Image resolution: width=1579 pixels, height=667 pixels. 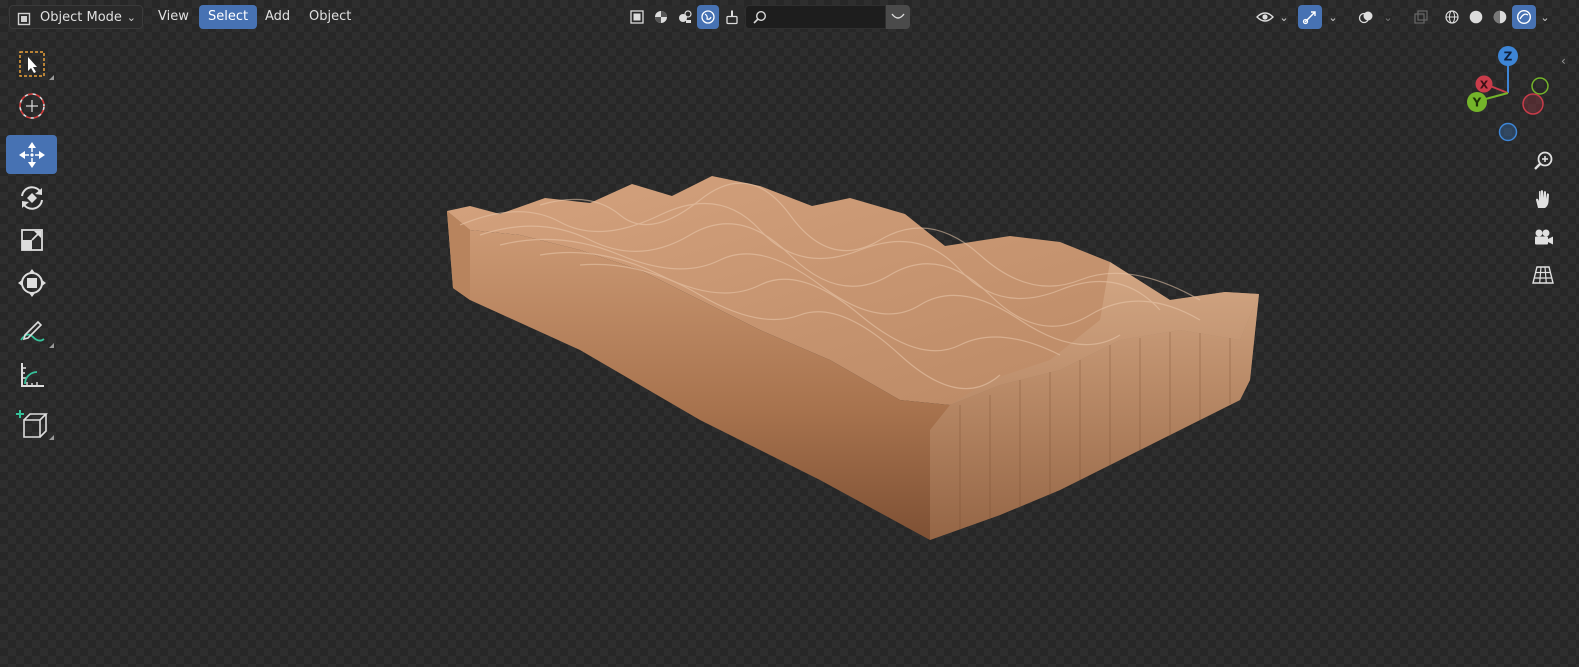 I want to click on tool-move, so click(x=31, y=154).